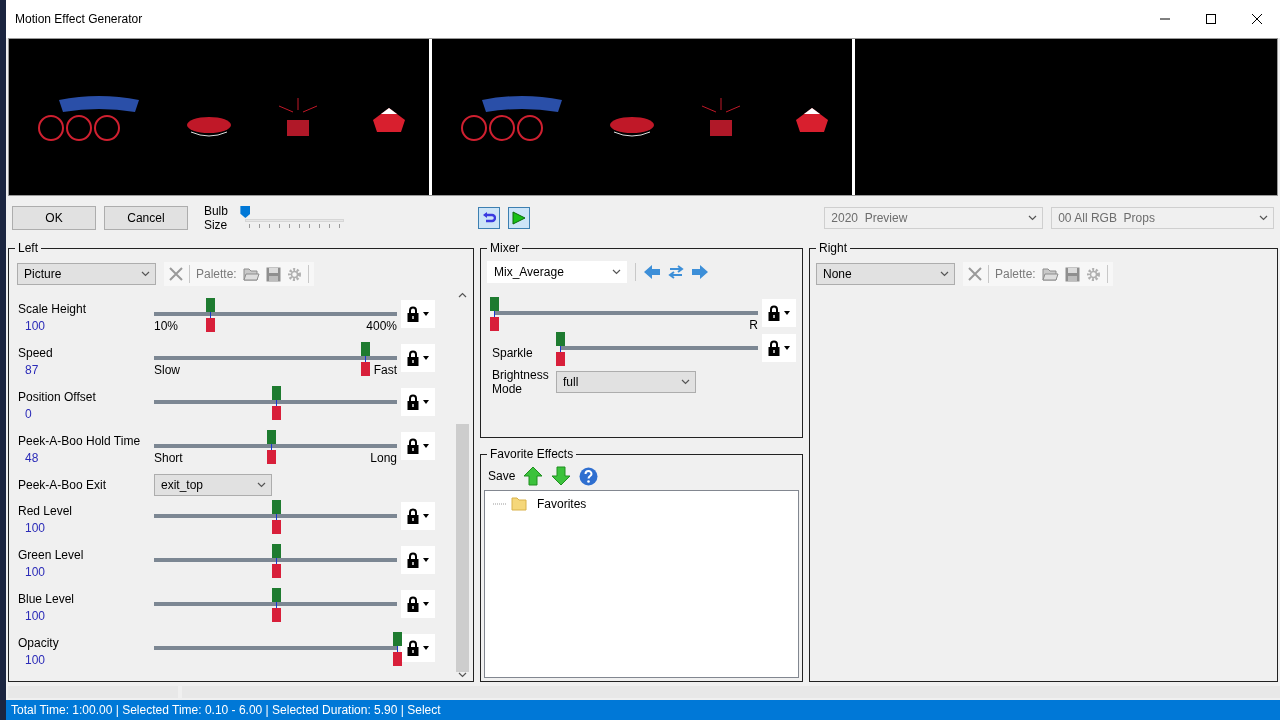 This screenshot has width=1280, height=720. What do you see at coordinates (28, 414) in the screenshot?
I see `setting-value: 0` at bounding box center [28, 414].